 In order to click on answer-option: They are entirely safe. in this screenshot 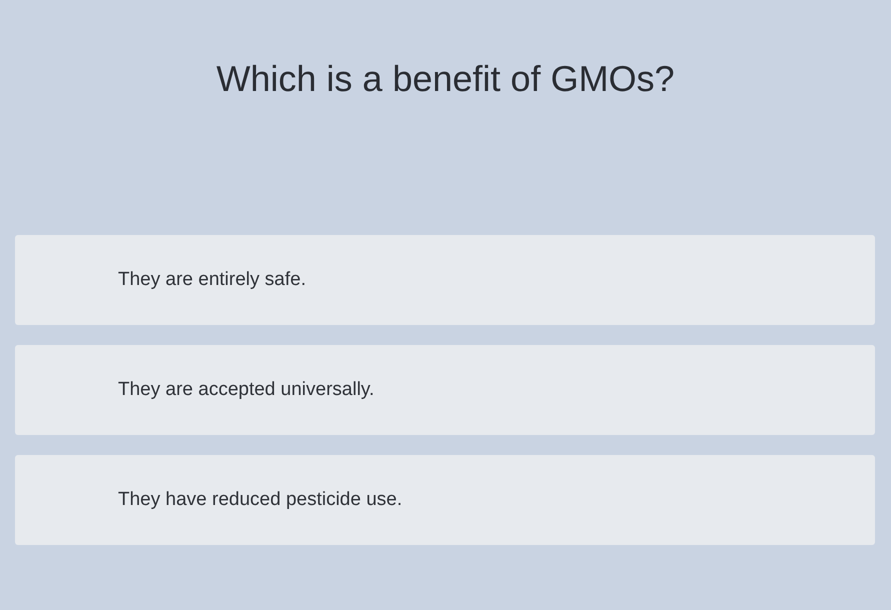, I will do `click(445, 280)`.